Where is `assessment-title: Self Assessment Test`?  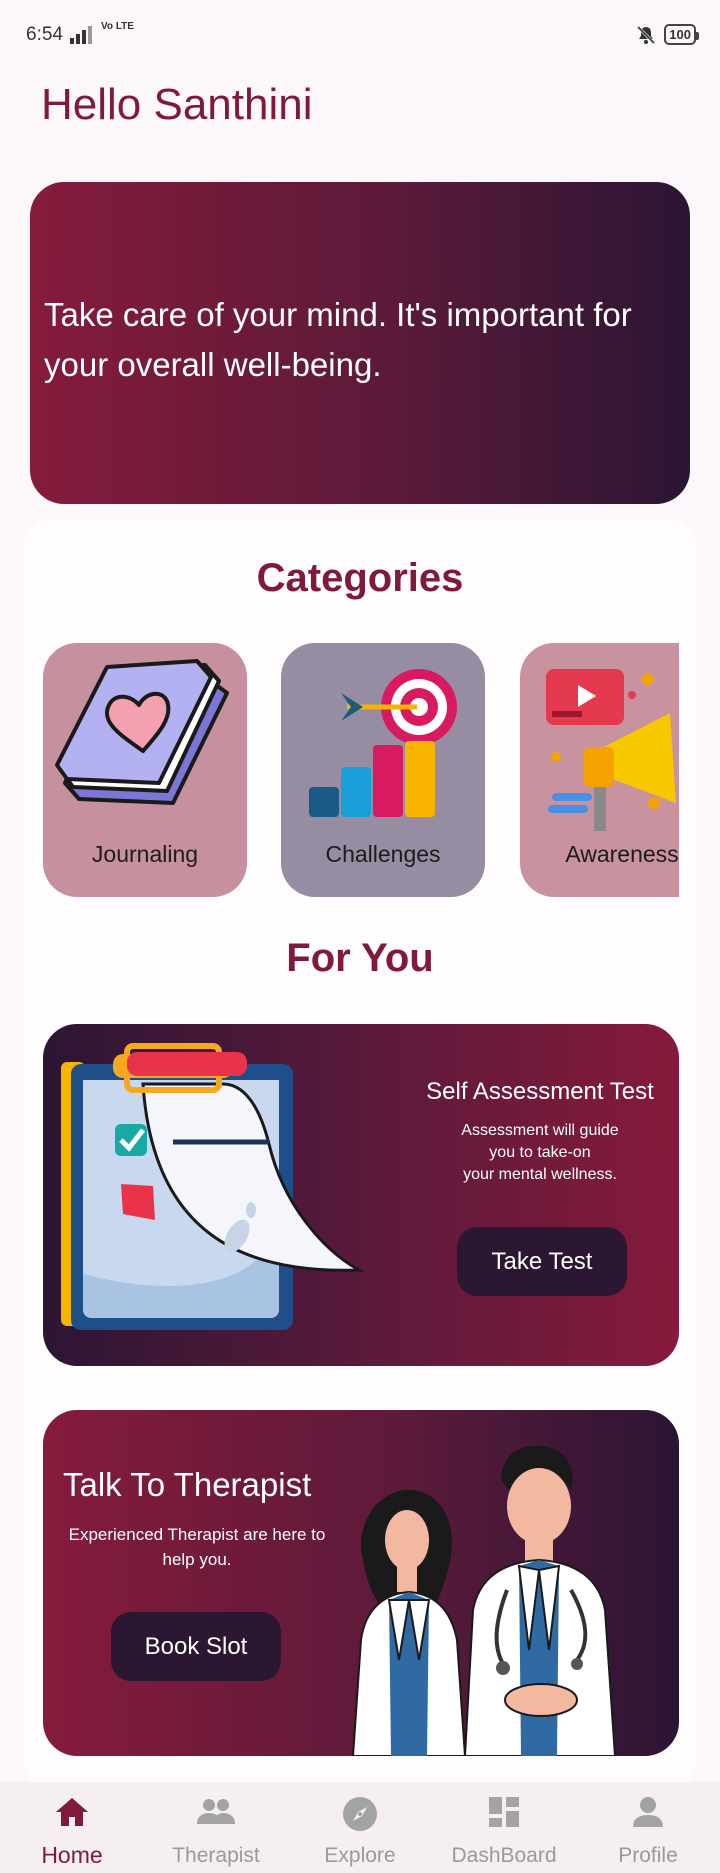
assessment-title: Self Assessment Test is located at coordinates (540, 1091).